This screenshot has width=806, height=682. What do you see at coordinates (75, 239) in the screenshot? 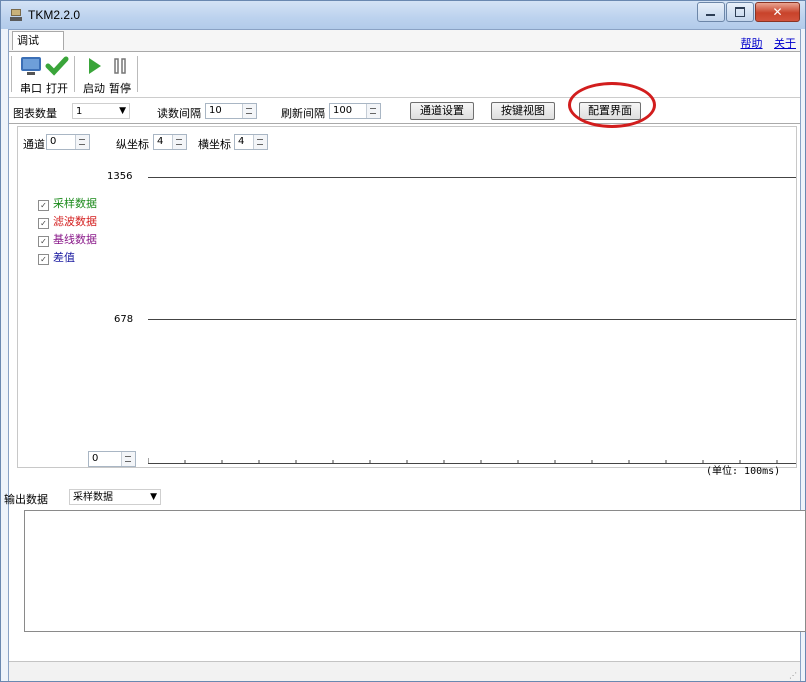
I see `series-label: 基线数据` at bounding box center [75, 239].